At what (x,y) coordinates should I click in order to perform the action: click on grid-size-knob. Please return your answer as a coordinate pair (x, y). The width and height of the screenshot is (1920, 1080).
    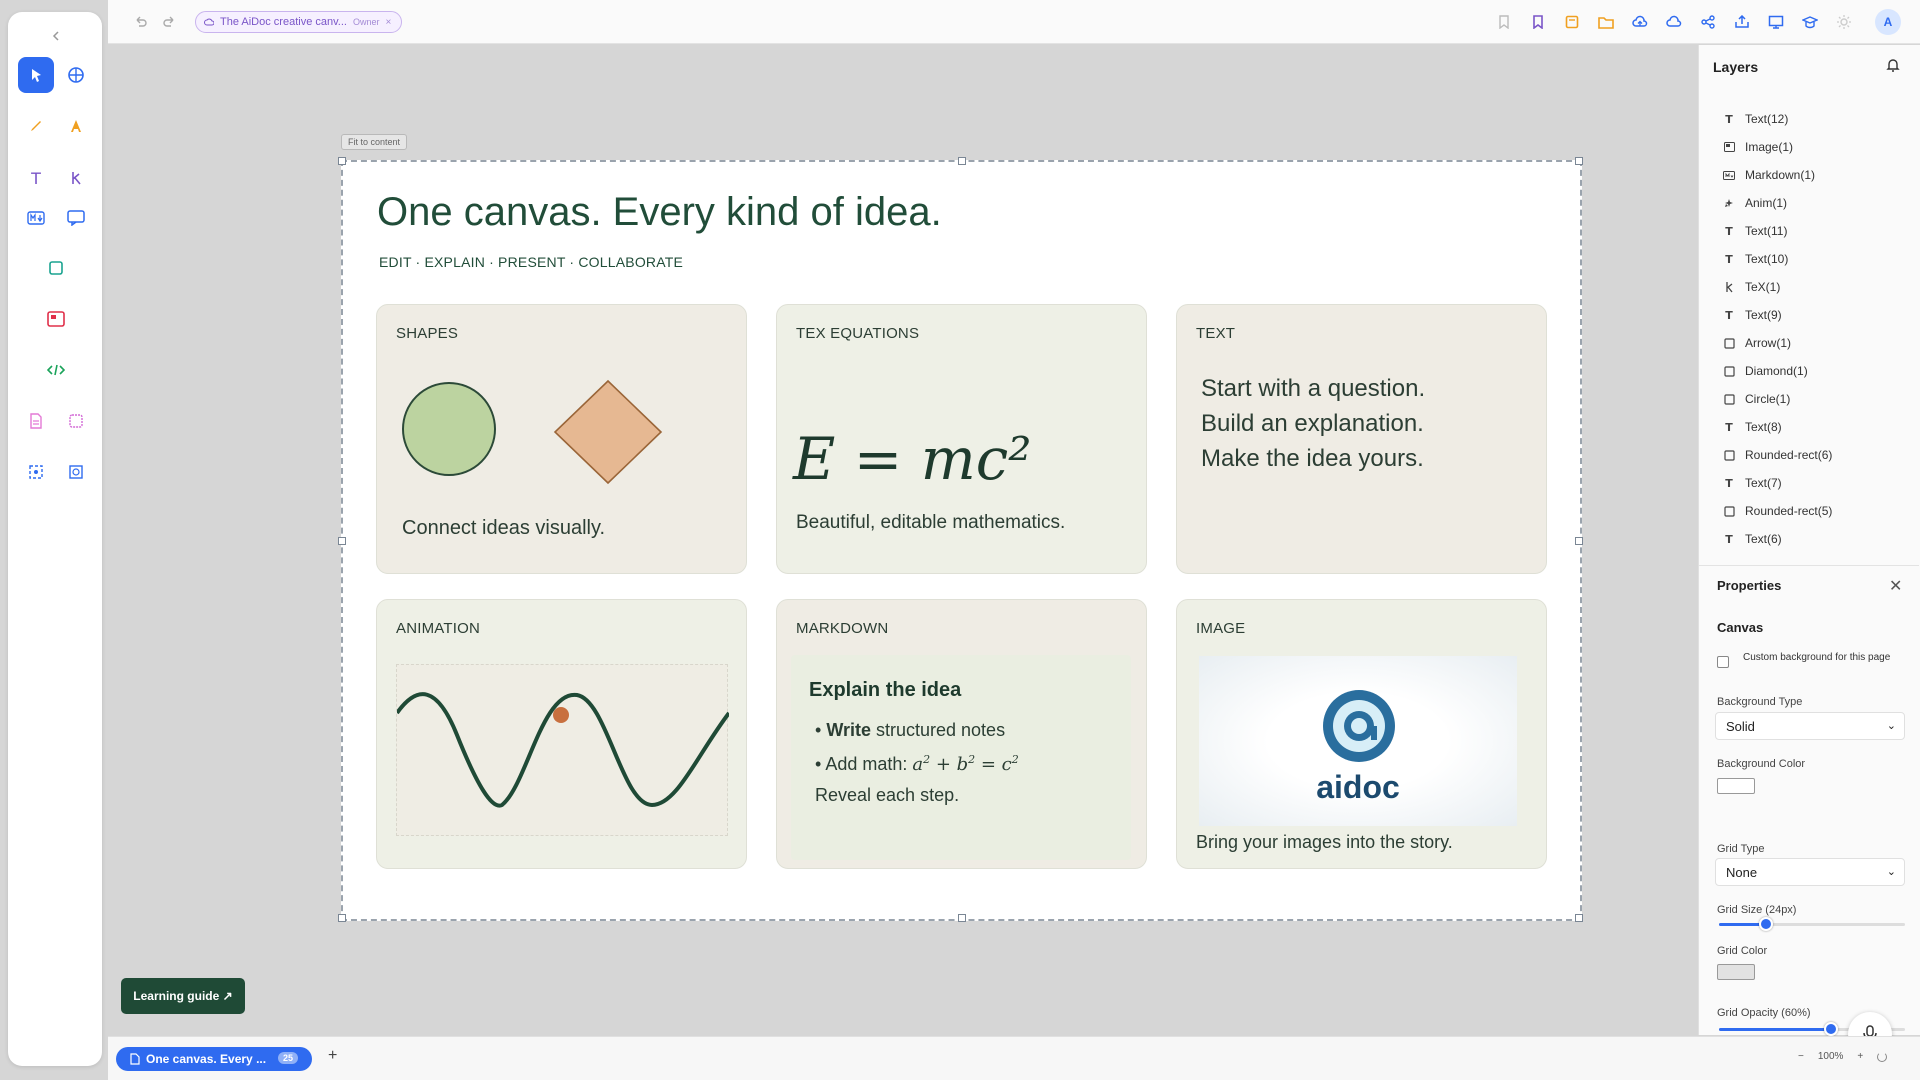
    Looking at the image, I should click on (1765, 924).